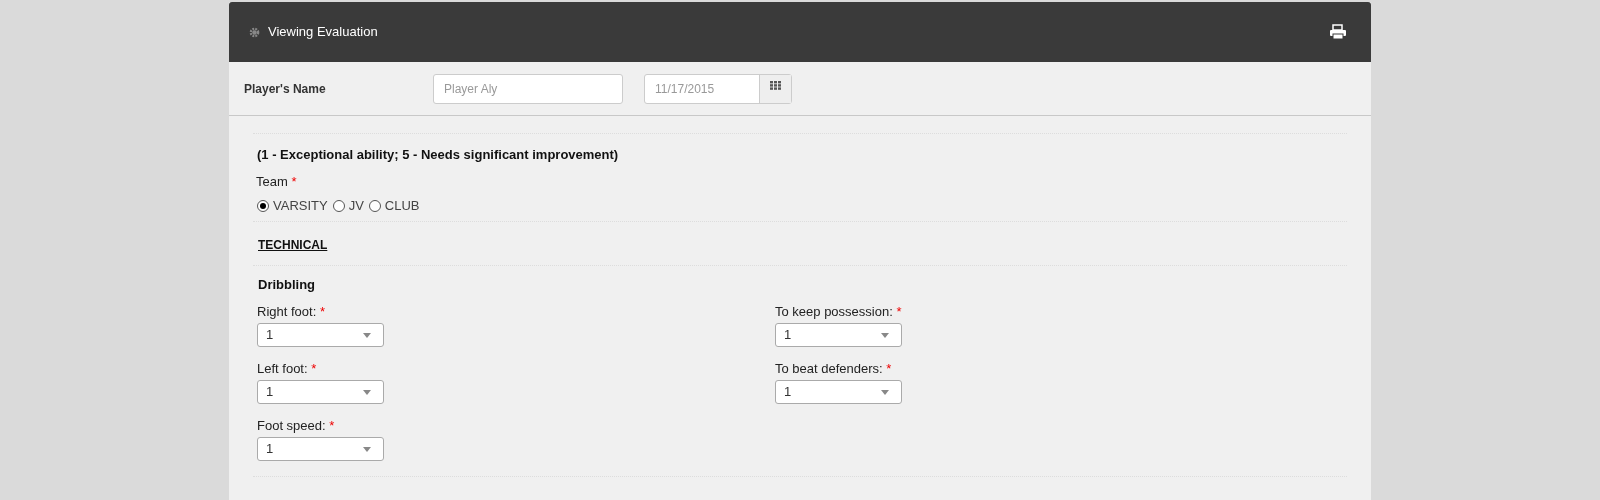 This screenshot has height=500, width=1600. Describe the element at coordinates (300, 206) in the screenshot. I see `radio-label: VARSITY` at that location.